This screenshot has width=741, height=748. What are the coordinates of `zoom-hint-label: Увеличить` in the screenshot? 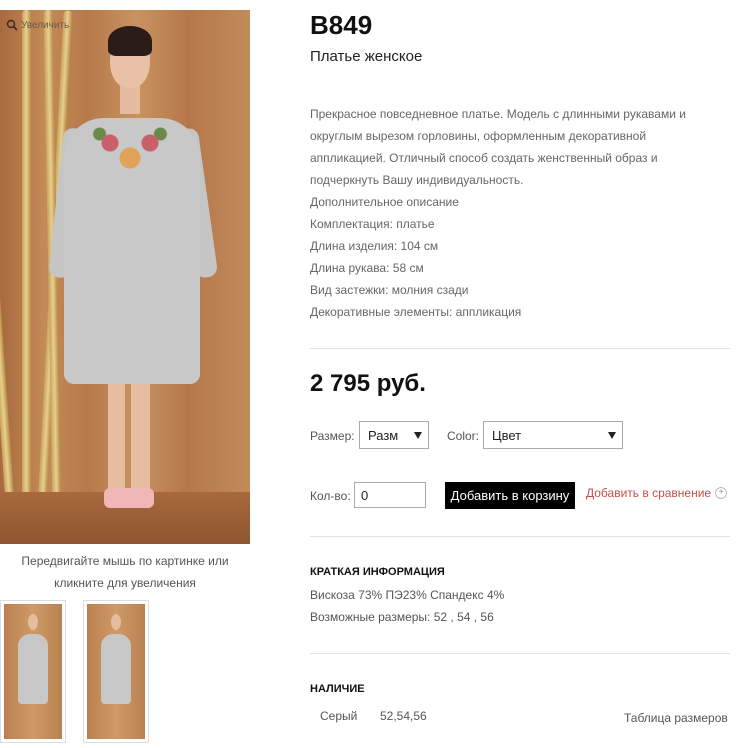 It's located at (45, 25).